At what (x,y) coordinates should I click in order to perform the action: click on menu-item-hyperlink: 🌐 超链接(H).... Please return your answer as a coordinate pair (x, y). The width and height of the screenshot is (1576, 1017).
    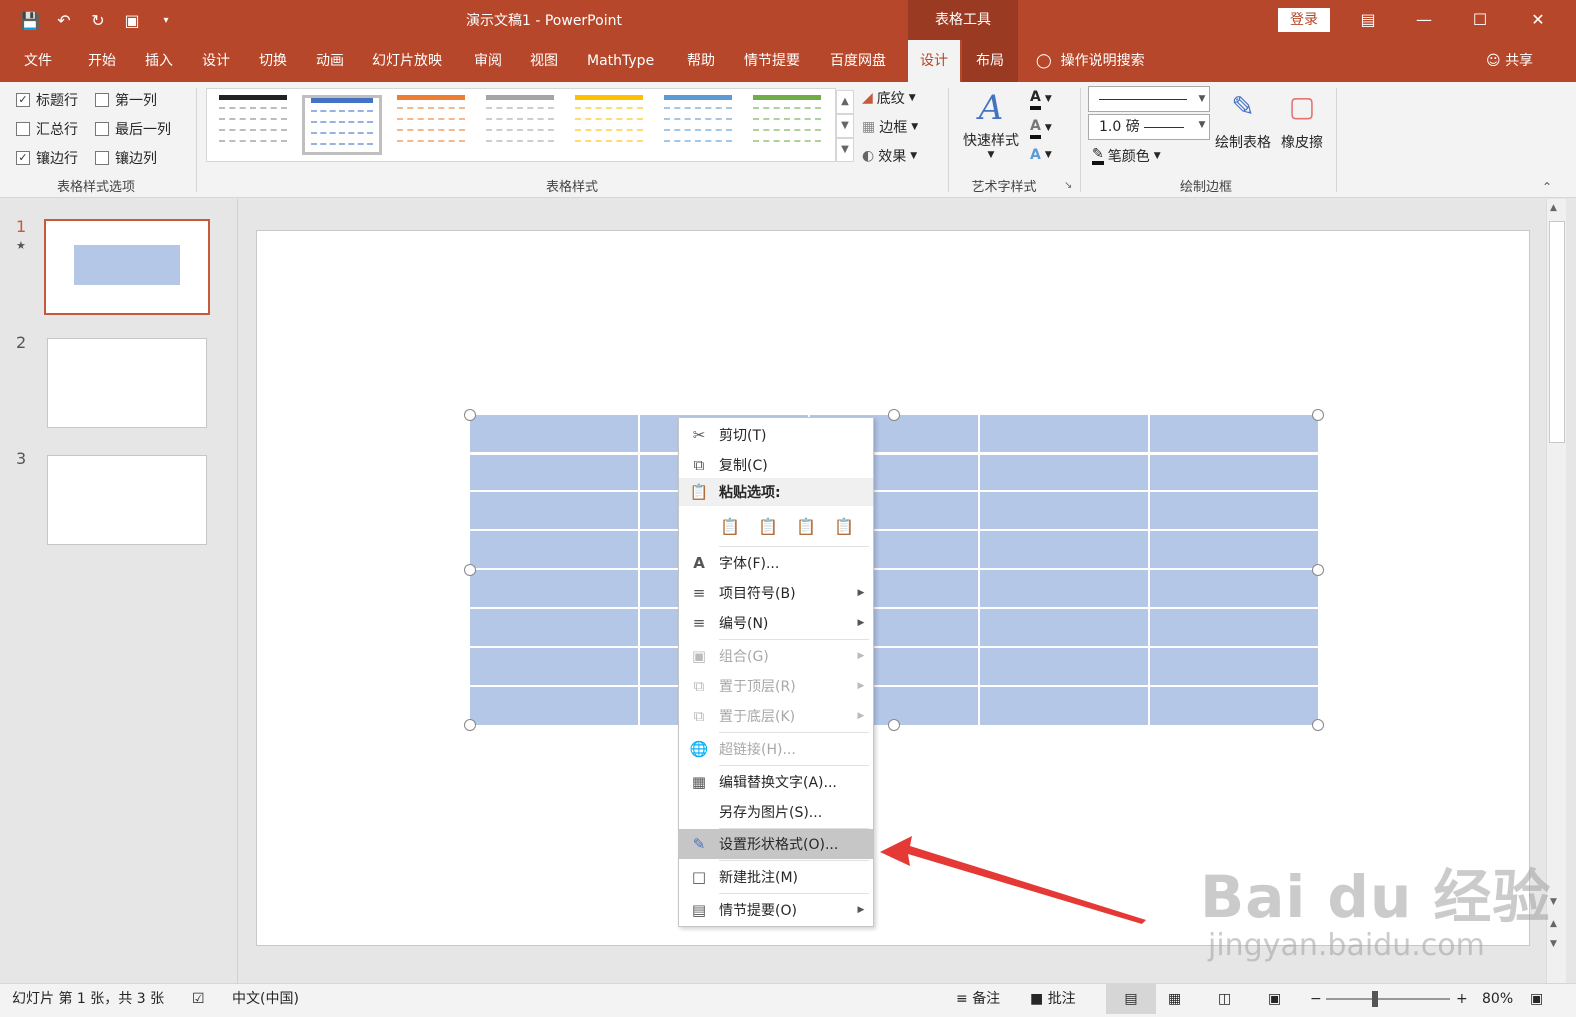
    Looking at the image, I should click on (776, 749).